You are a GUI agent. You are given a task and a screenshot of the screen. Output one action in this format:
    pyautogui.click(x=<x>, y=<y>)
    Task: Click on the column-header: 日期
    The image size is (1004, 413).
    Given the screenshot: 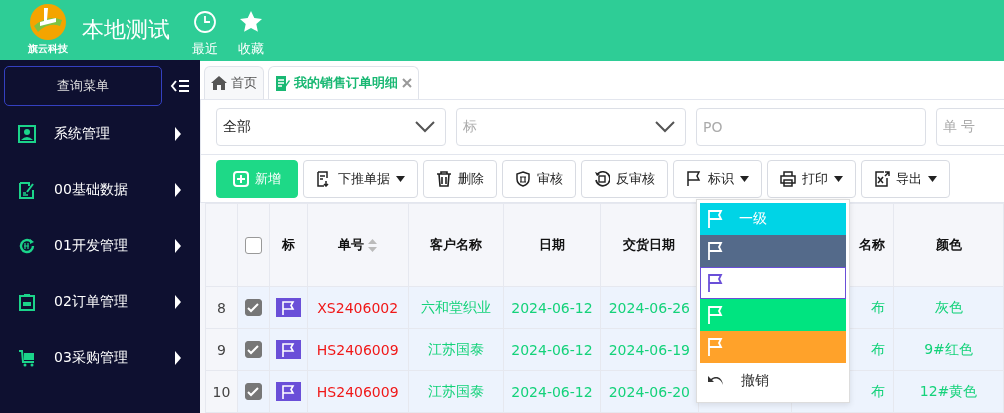 What is the action you would take?
    pyautogui.click(x=551, y=245)
    